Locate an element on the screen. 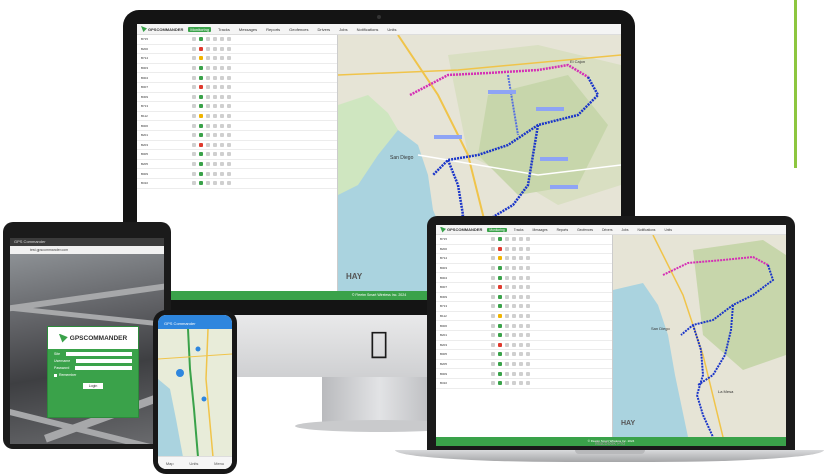 The height and width of the screenshot is (475, 824). unit-name: B201 is located at coordinates (444, 335).